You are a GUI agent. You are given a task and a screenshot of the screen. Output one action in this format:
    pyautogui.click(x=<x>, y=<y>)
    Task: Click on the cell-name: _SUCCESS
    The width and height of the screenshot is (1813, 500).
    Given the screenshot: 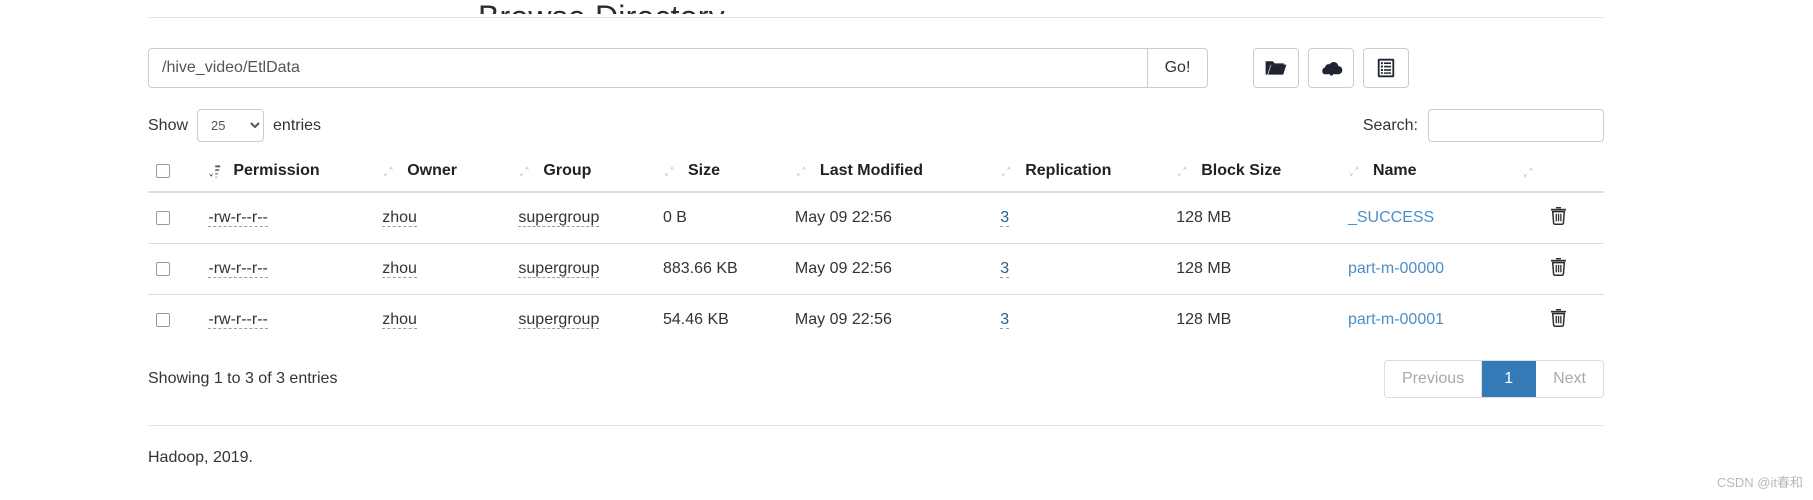 What is the action you would take?
    pyautogui.click(x=1426, y=217)
    